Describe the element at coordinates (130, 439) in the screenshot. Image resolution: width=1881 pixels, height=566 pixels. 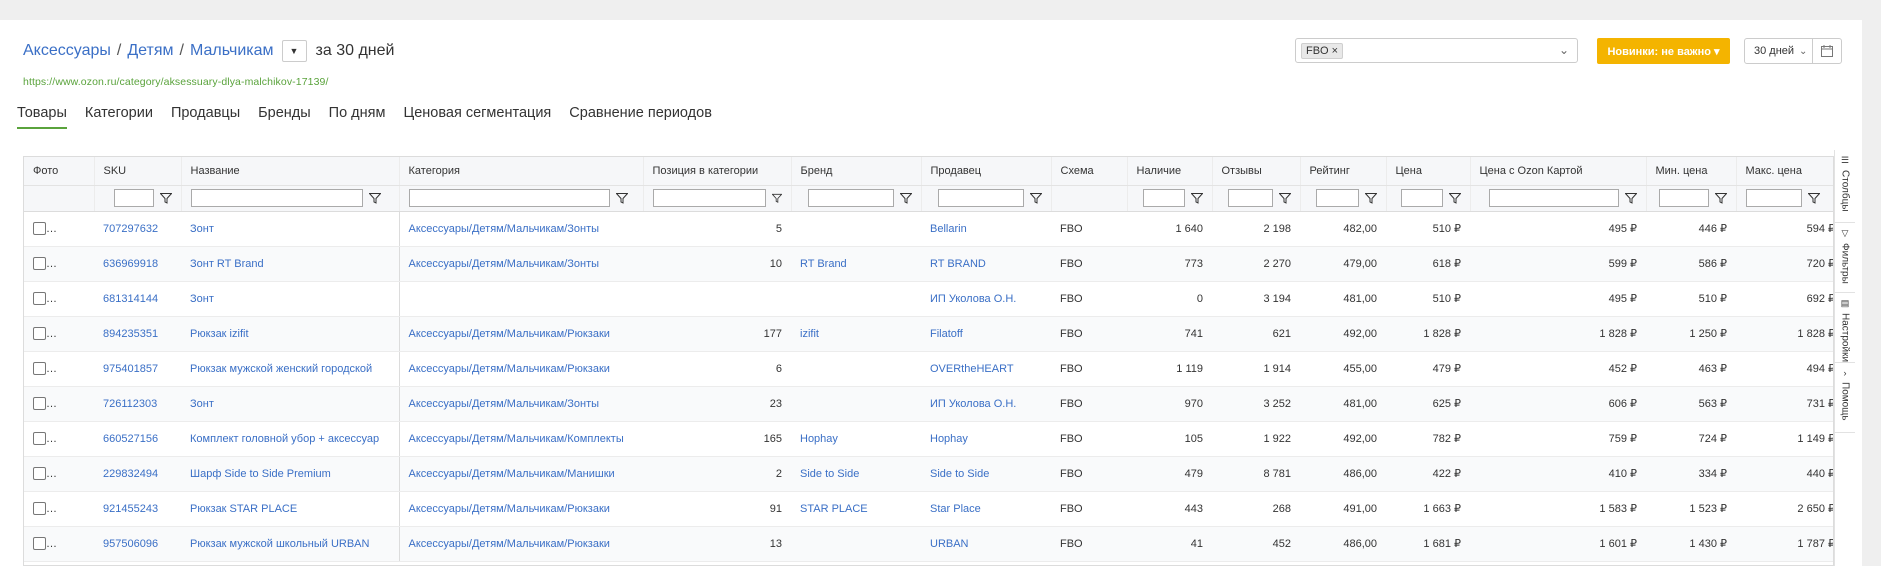
I see `sku-link: 660527156` at that location.